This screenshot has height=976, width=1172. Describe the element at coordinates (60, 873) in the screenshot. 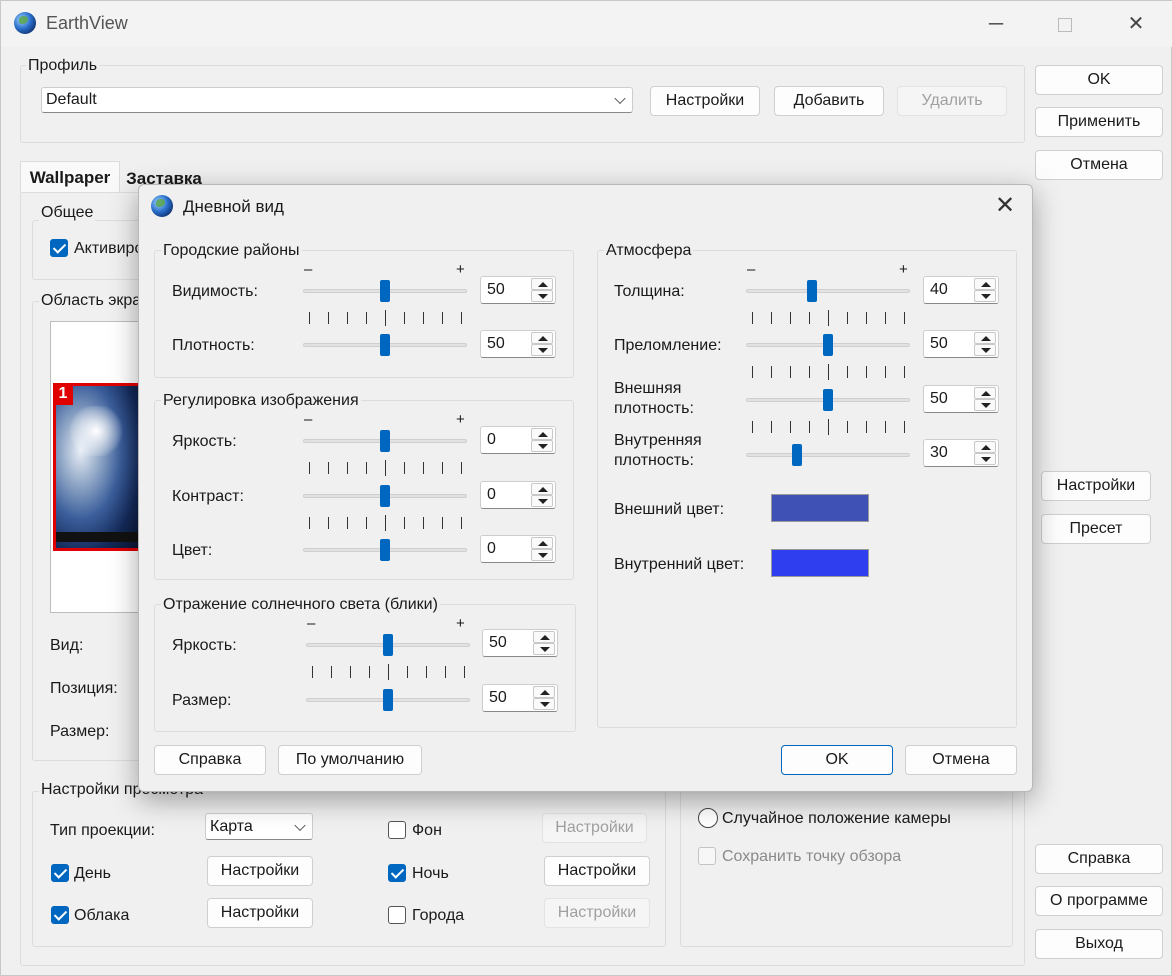

I see `day-checkbox` at that location.